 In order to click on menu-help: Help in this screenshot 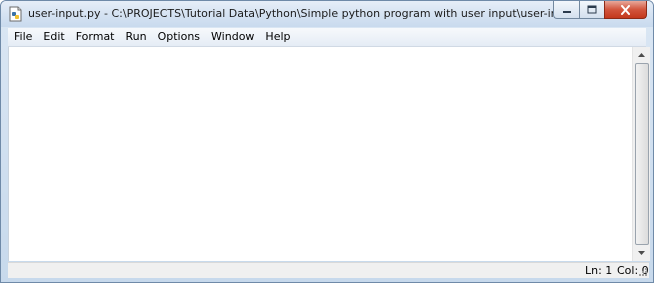, I will do `click(277, 37)`.